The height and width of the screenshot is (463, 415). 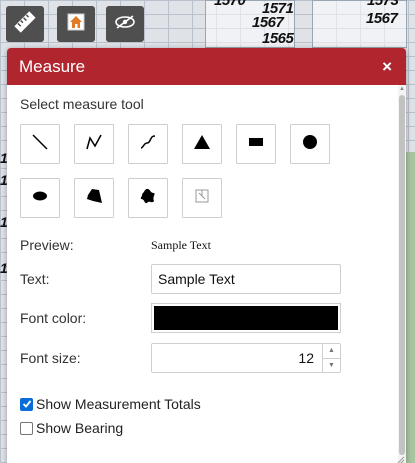 What do you see at coordinates (181, 244) in the screenshot?
I see `preview-text: Sample Text` at bounding box center [181, 244].